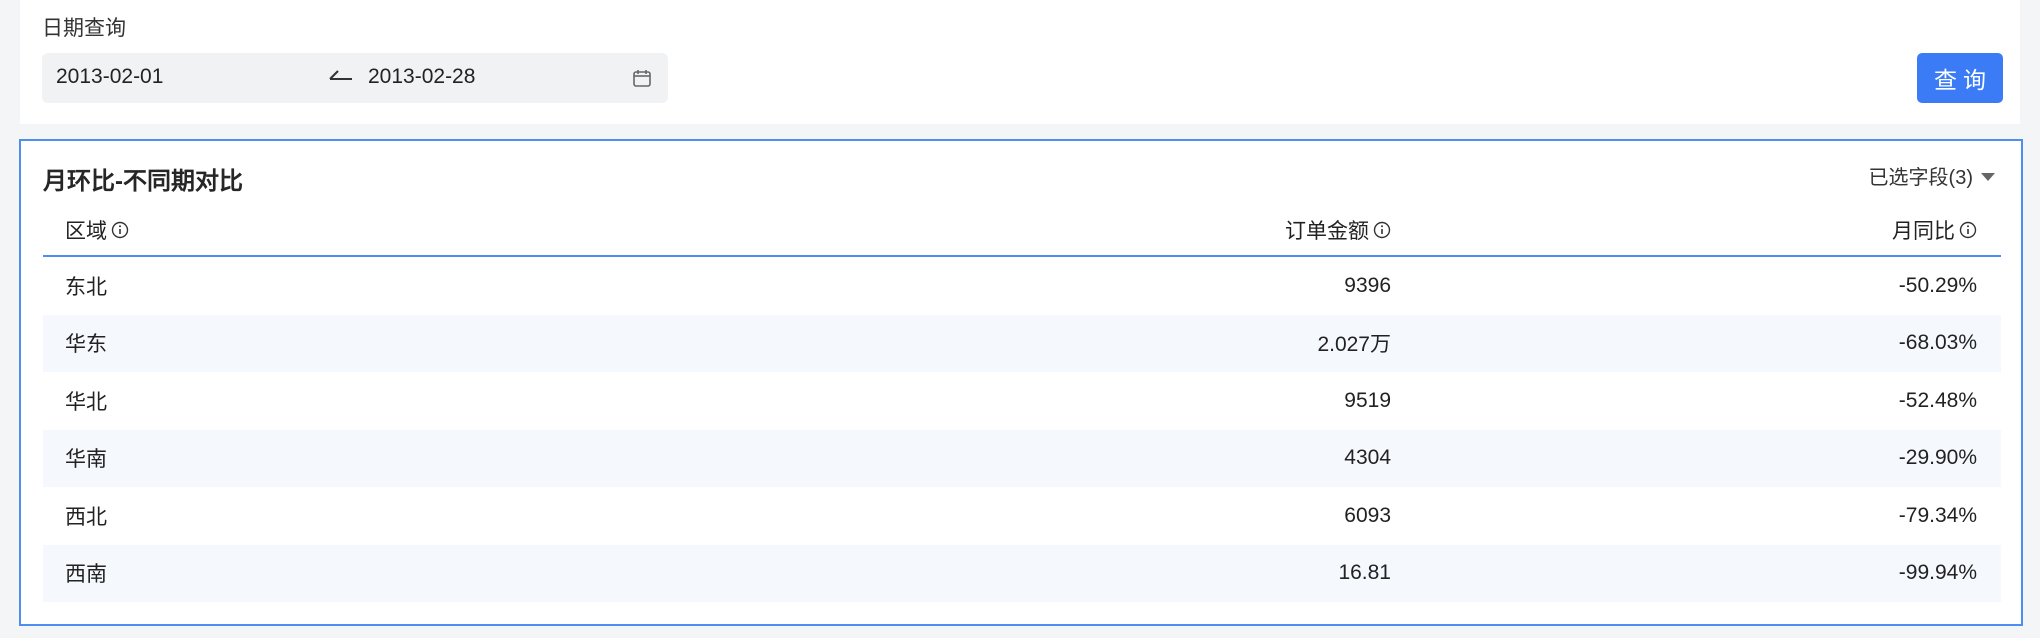 The height and width of the screenshot is (638, 2040). I want to click on cell-amount: 9396, so click(1367, 285).